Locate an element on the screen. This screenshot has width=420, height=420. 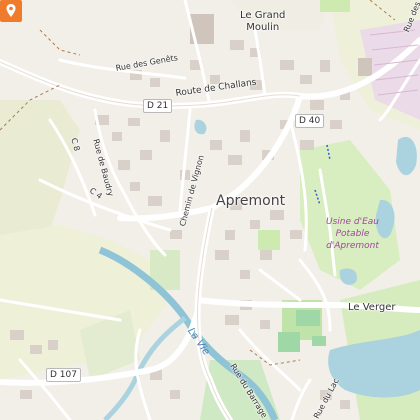
map-pin-icon is located at coordinates (11, 11).